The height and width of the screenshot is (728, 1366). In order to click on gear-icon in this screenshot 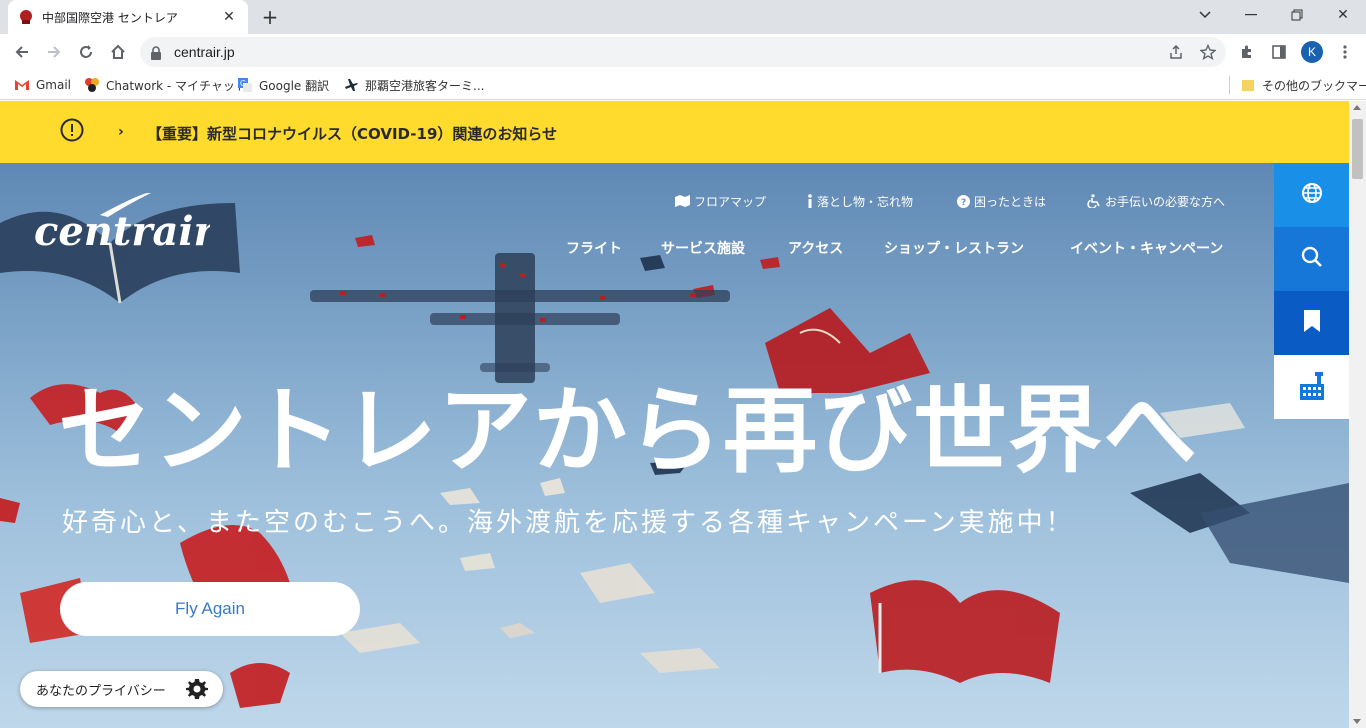, I will do `click(197, 691)`.